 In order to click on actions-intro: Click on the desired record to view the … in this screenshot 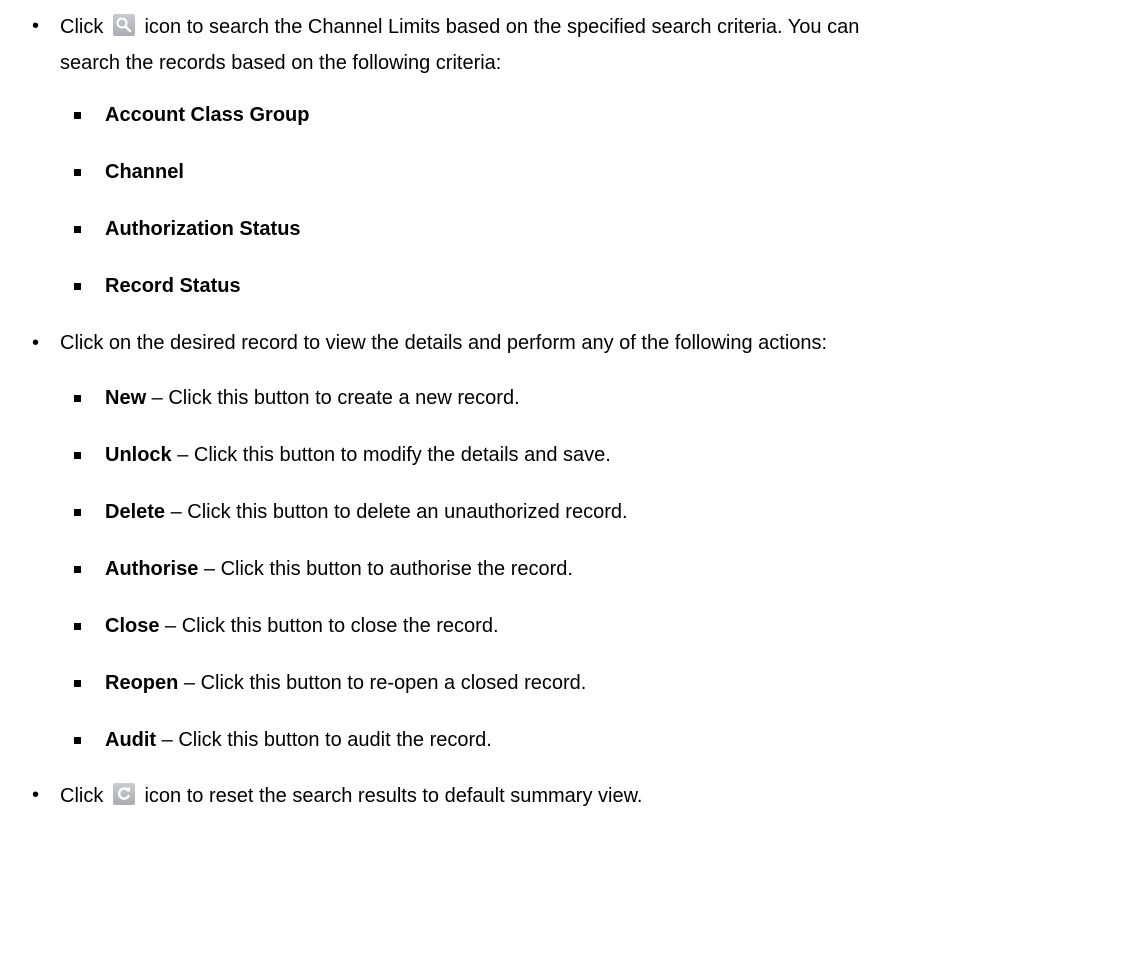, I will do `click(444, 343)`.